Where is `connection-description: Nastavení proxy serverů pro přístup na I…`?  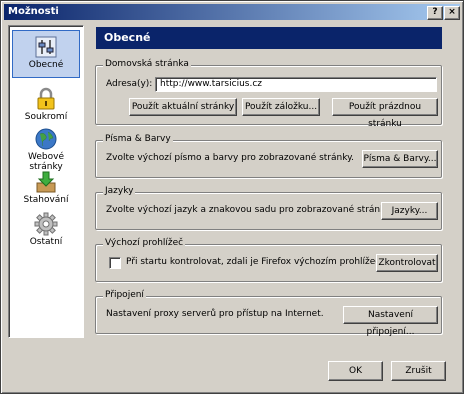
connection-description: Nastavení proxy serverů pro přístup na I… is located at coordinates (215, 314).